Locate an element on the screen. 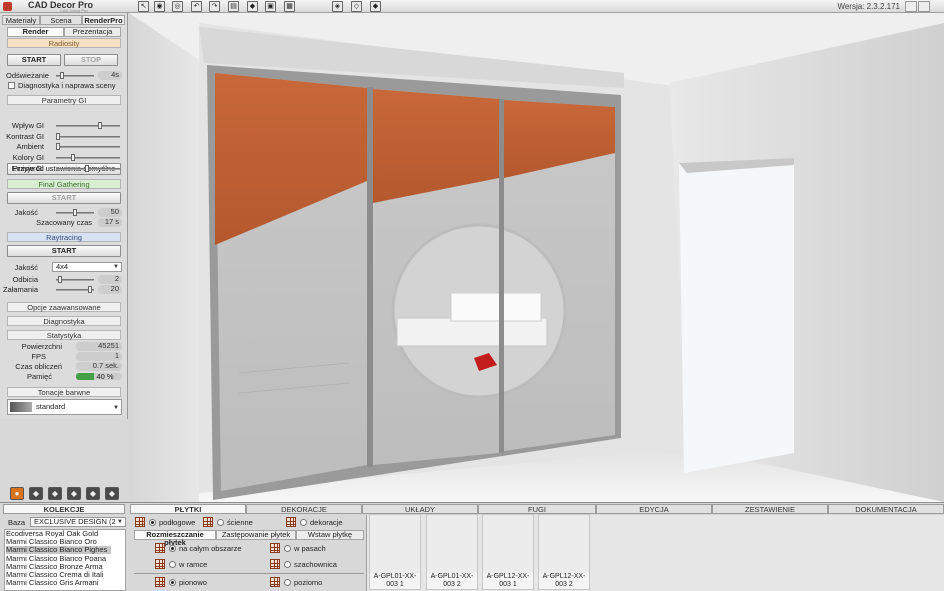 This screenshot has height=591, width=944. gi-params-header: Parametry GI is located at coordinates (64, 100).